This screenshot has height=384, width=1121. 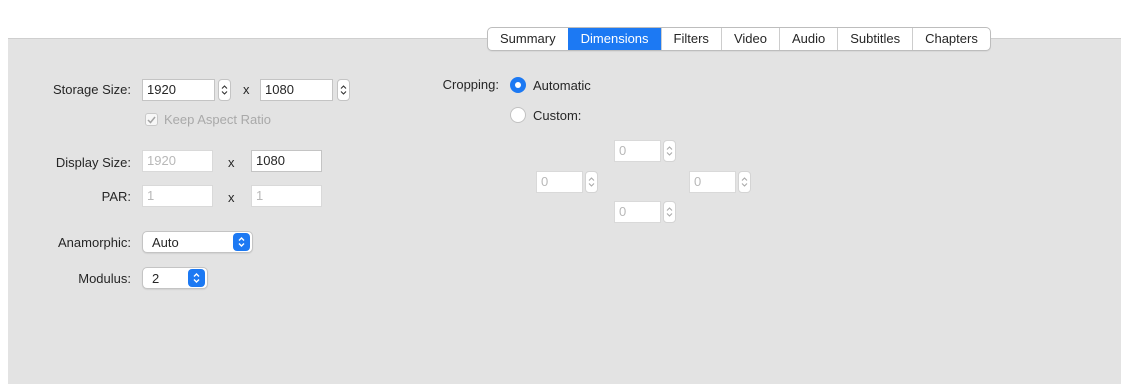 What do you see at coordinates (637, 151) in the screenshot?
I see `crop-top-field: 0` at bounding box center [637, 151].